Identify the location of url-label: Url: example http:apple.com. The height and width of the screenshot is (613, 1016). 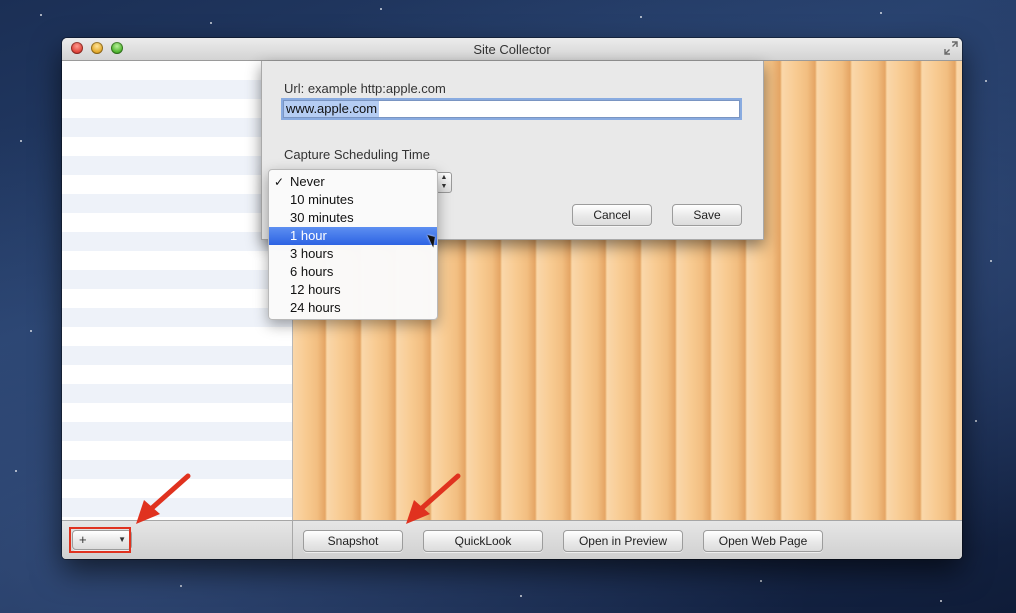
(365, 88).